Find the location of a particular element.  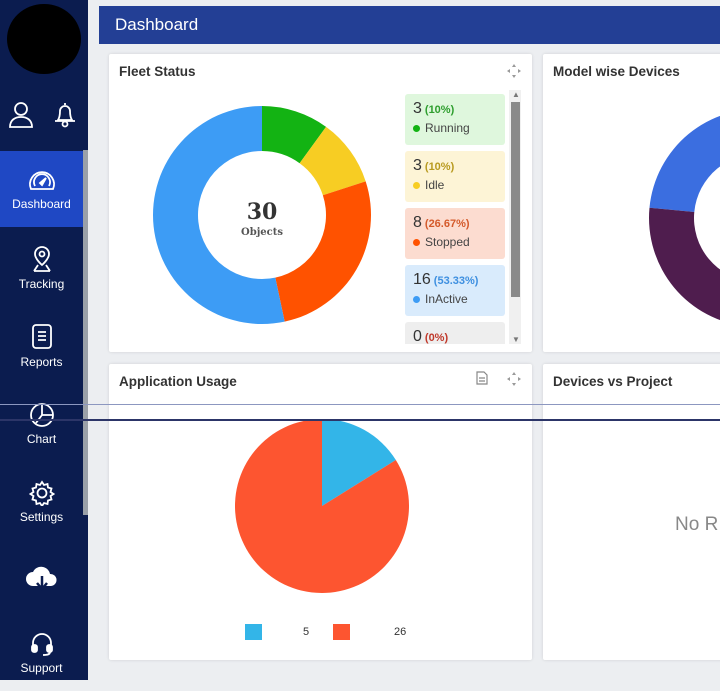

fleet-status-item-idle: 3 (10%) Idle is located at coordinates (455, 176).